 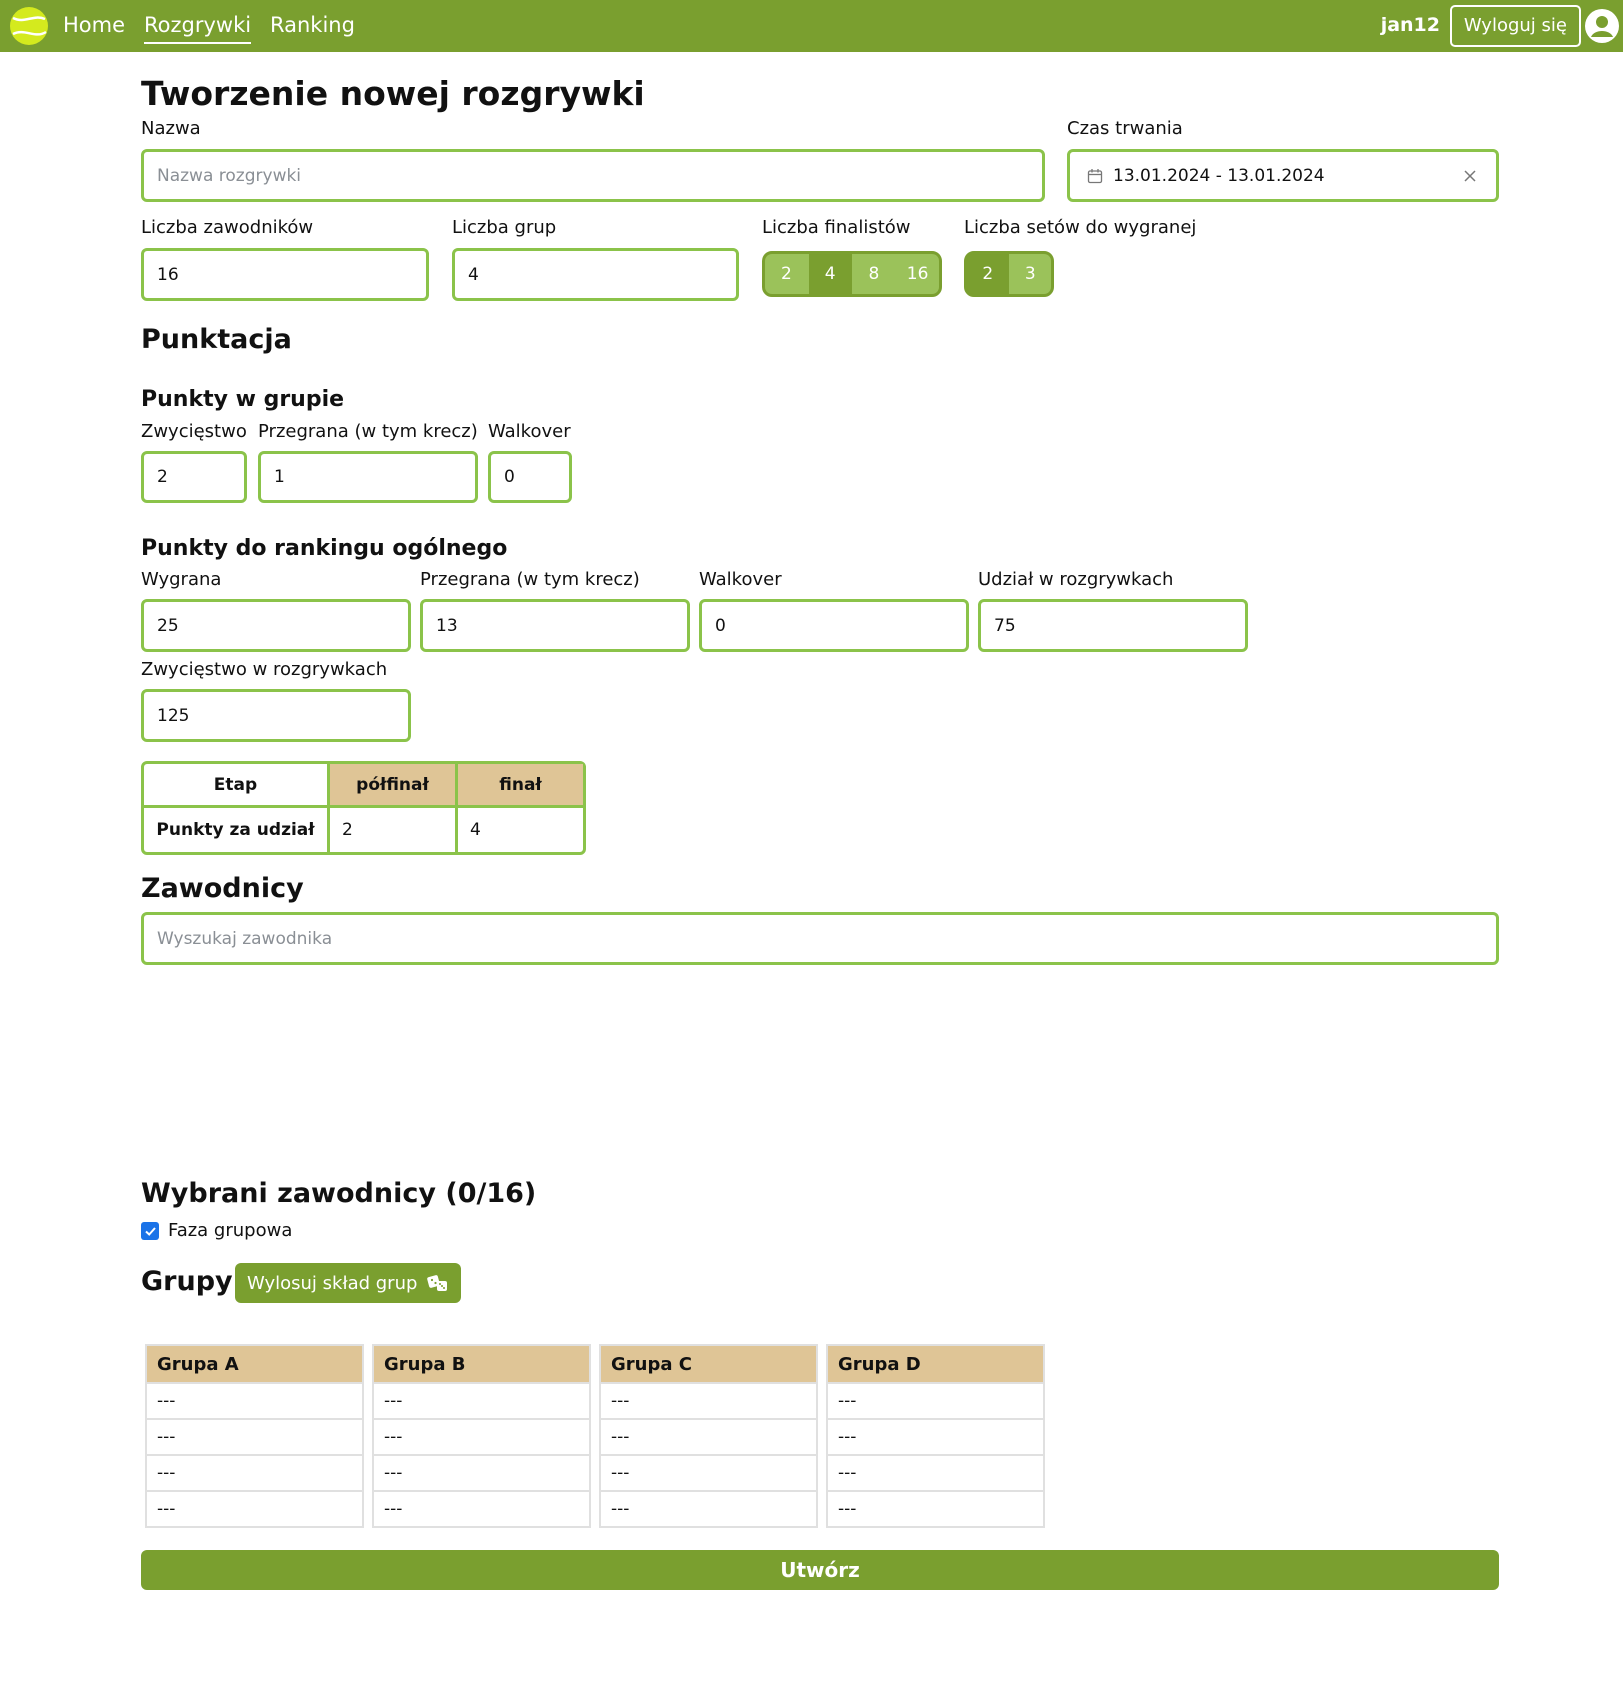 I want to click on group-c-table: Grupa C --- --- --- ---, so click(x=708, y=1436).